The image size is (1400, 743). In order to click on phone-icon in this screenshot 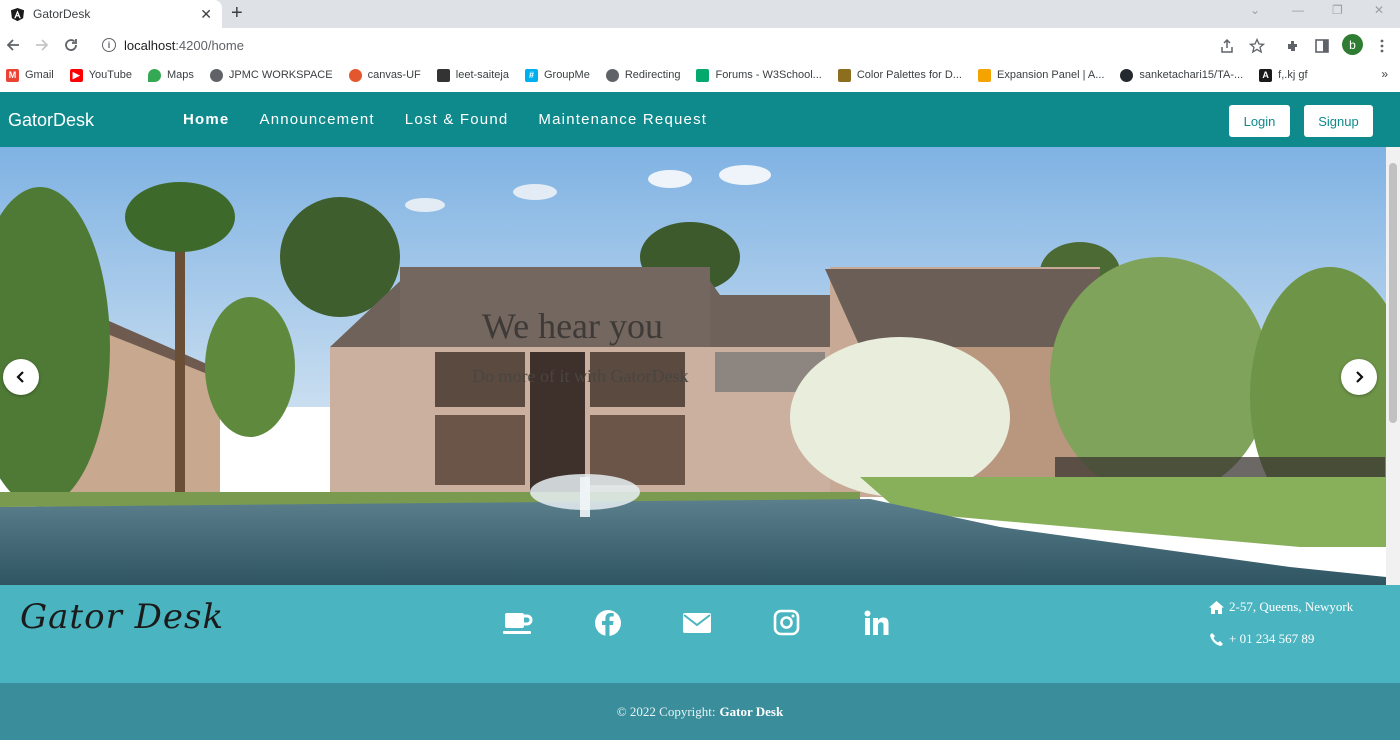, I will do `click(1216, 639)`.